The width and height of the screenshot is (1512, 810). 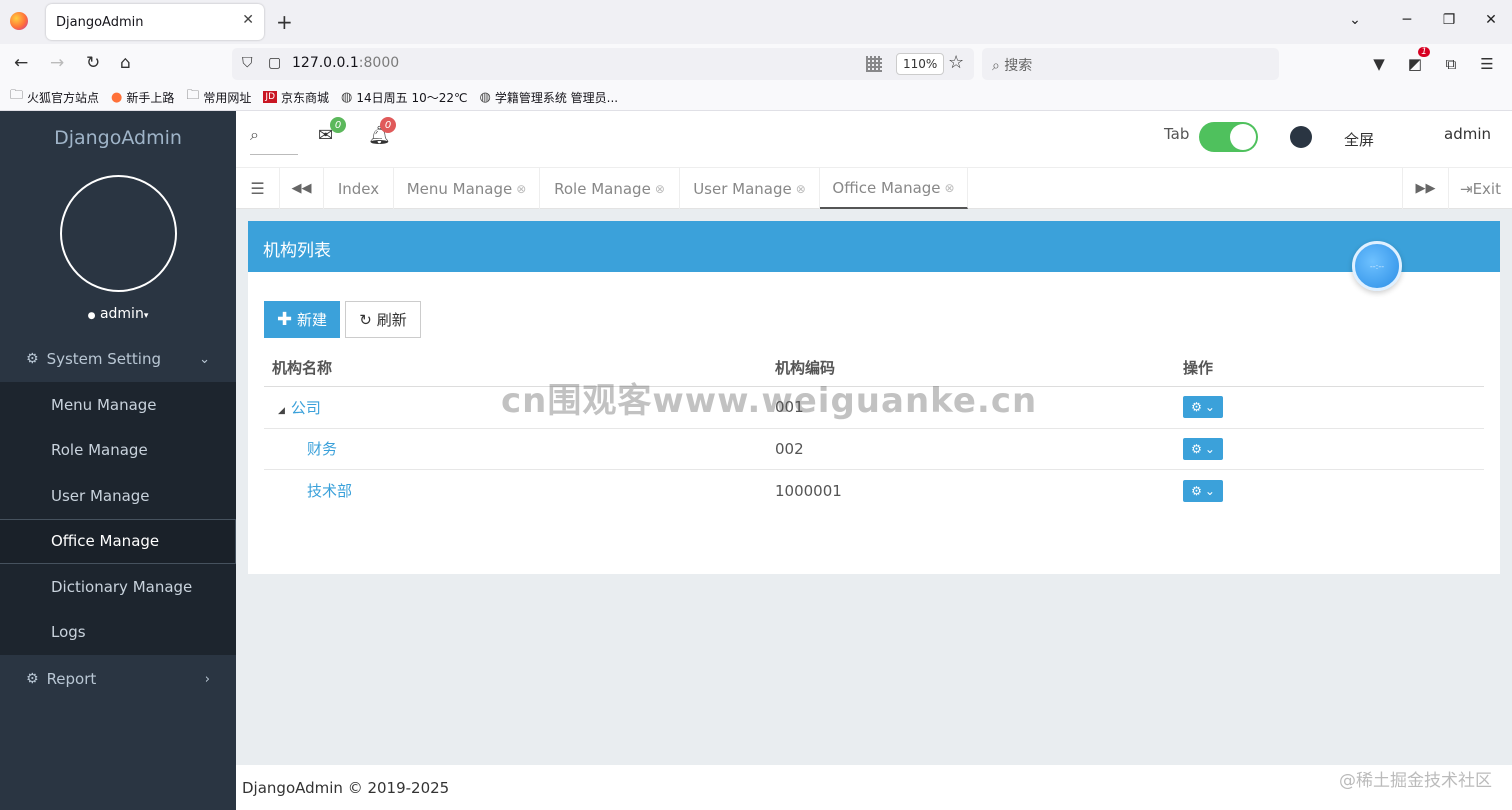 What do you see at coordinates (874, 246) in the screenshot?
I see `panel-title: 机构列表` at bounding box center [874, 246].